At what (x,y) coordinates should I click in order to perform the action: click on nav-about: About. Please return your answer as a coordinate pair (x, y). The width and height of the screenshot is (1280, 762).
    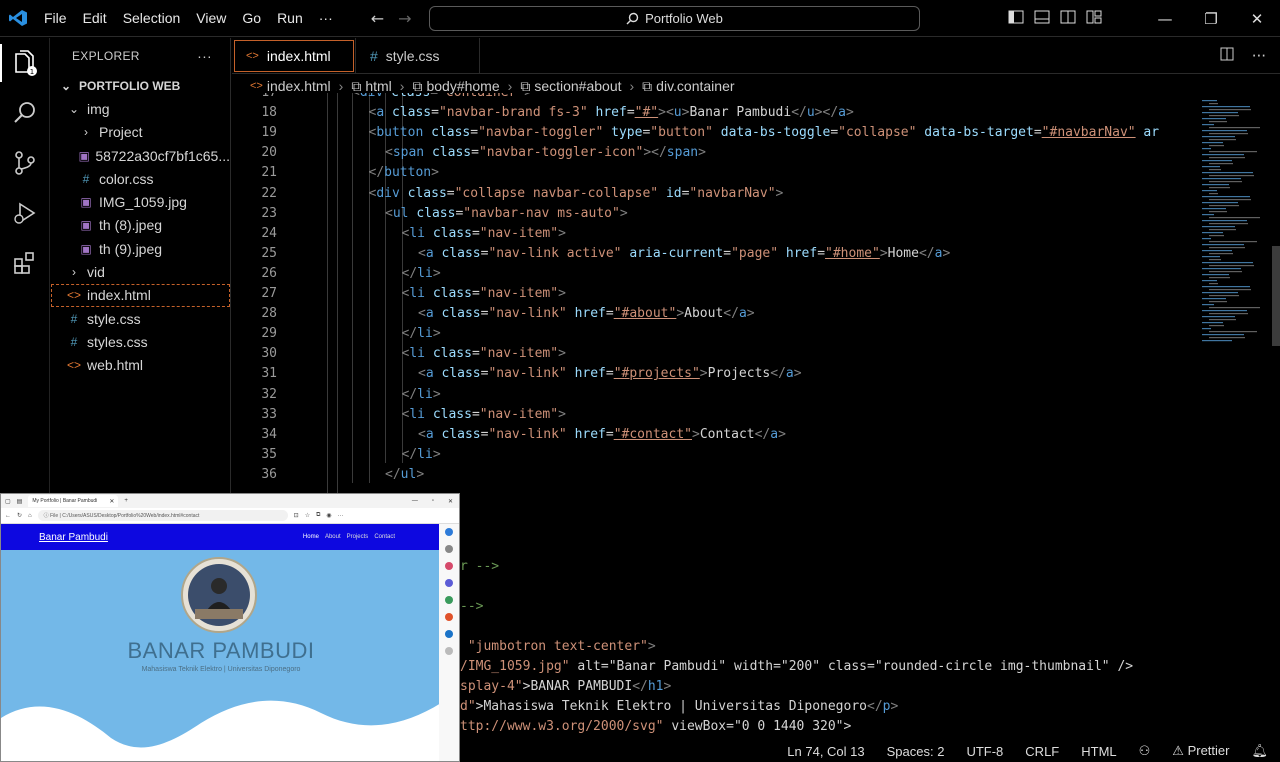
    Looking at the image, I should click on (333, 537).